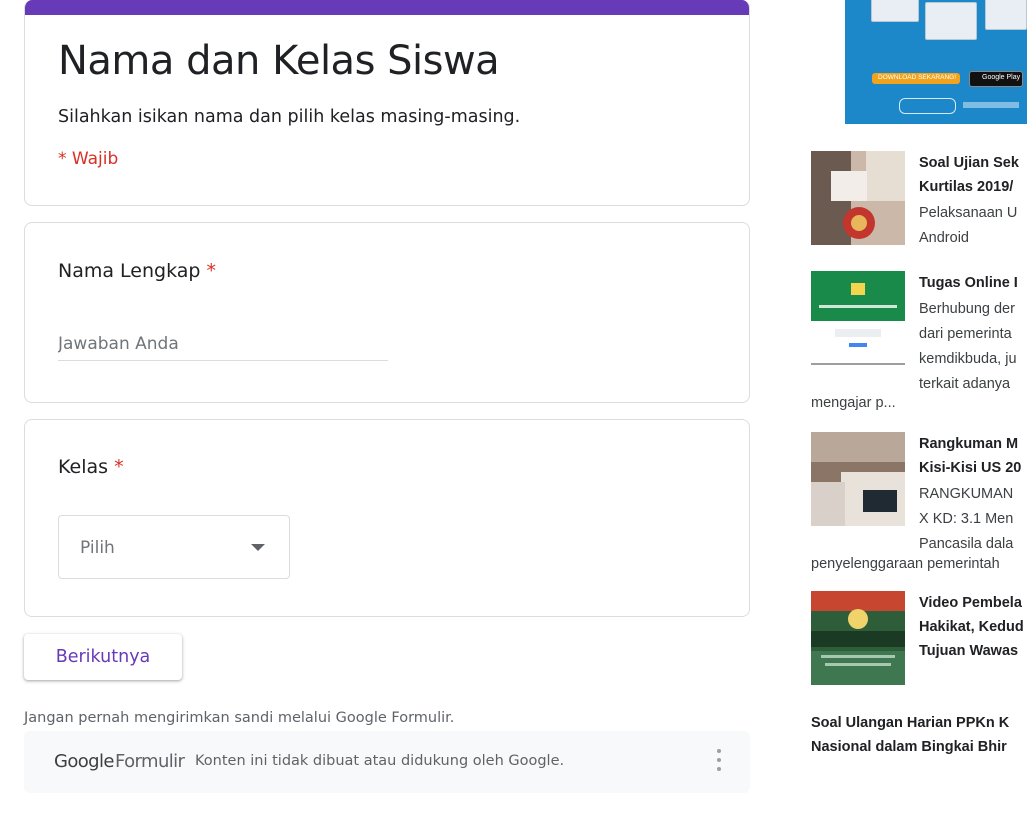  Describe the element at coordinates (944, 238) in the screenshot. I see `snippet-line: Android` at that location.